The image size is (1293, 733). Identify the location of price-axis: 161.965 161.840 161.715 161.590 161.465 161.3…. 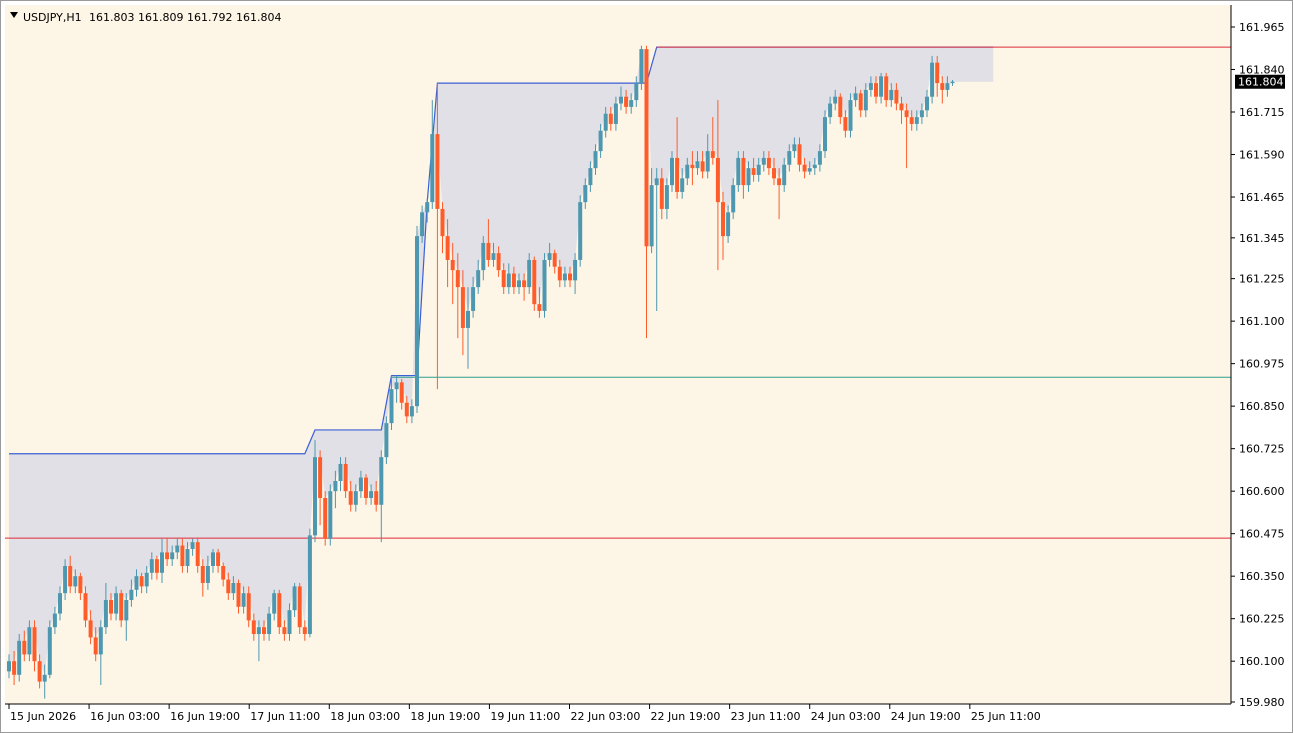
(1258, 365).